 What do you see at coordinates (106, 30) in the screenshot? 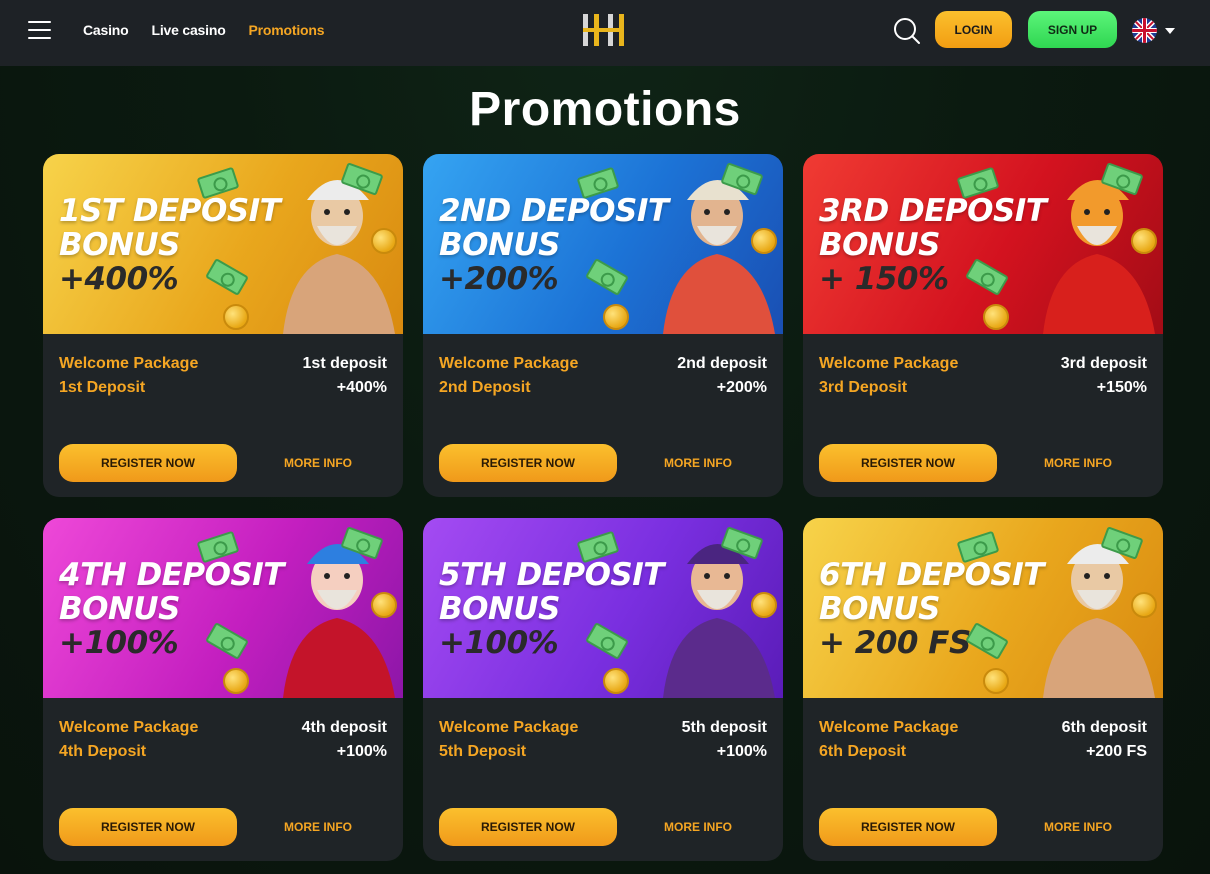
I see `nav-casino: Casino` at bounding box center [106, 30].